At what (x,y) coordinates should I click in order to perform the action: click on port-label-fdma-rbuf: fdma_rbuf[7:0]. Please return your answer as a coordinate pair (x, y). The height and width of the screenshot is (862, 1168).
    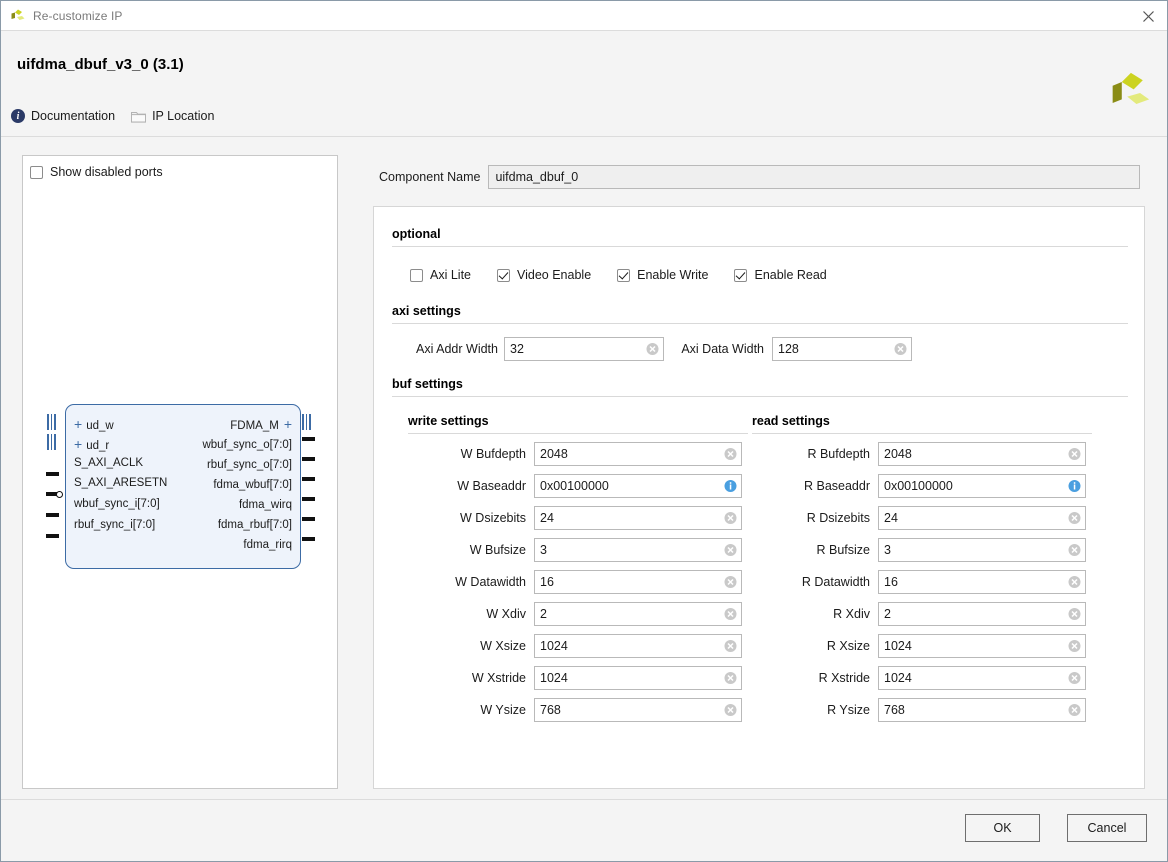
    Looking at the image, I should click on (254, 525).